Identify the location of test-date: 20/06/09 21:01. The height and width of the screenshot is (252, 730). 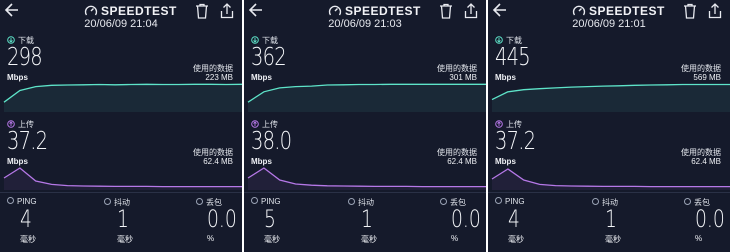
(609, 24).